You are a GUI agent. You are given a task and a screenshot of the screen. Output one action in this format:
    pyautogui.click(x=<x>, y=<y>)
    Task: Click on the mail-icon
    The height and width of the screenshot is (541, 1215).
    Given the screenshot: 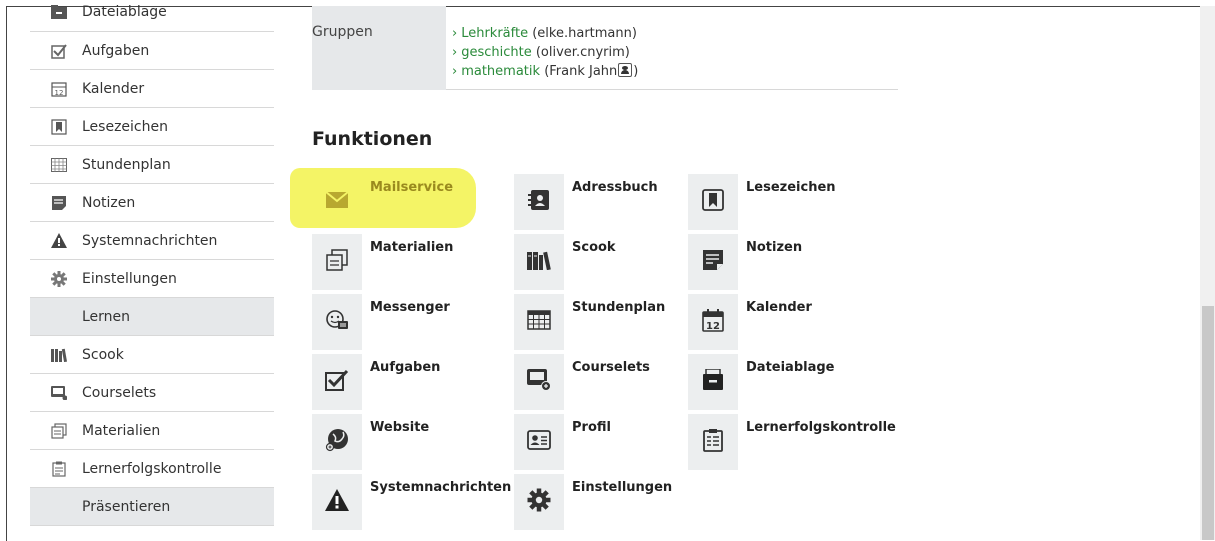 What is the action you would take?
    pyautogui.click(x=337, y=201)
    